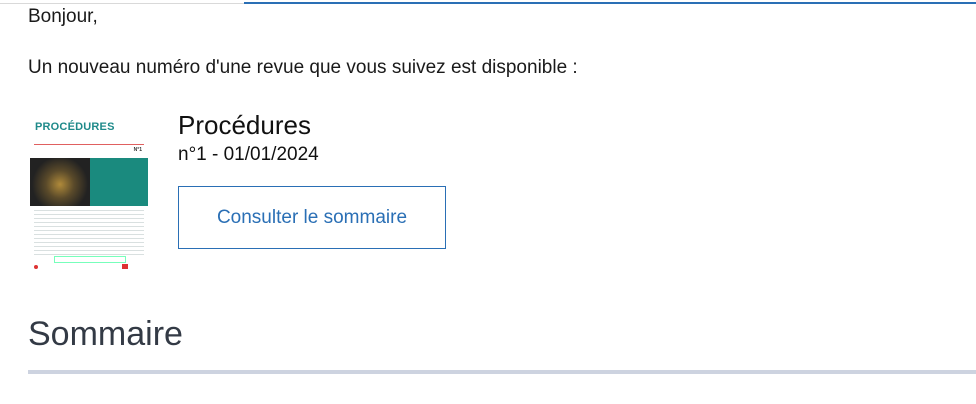 This screenshot has width=976, height=404. Describe the element at coordinates (75, 127) in the screenshot. I see `cover-title: PROCÉDURES` at that location.